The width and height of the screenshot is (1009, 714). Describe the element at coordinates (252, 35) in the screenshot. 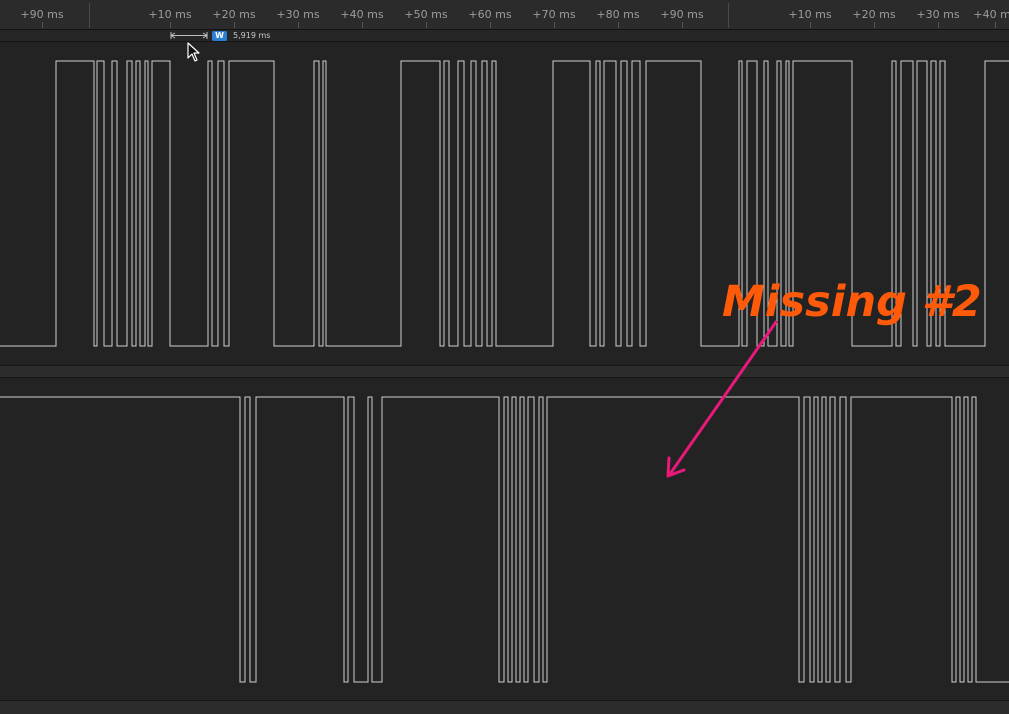

I see `measurement-value: 5,919 ms` at that location.